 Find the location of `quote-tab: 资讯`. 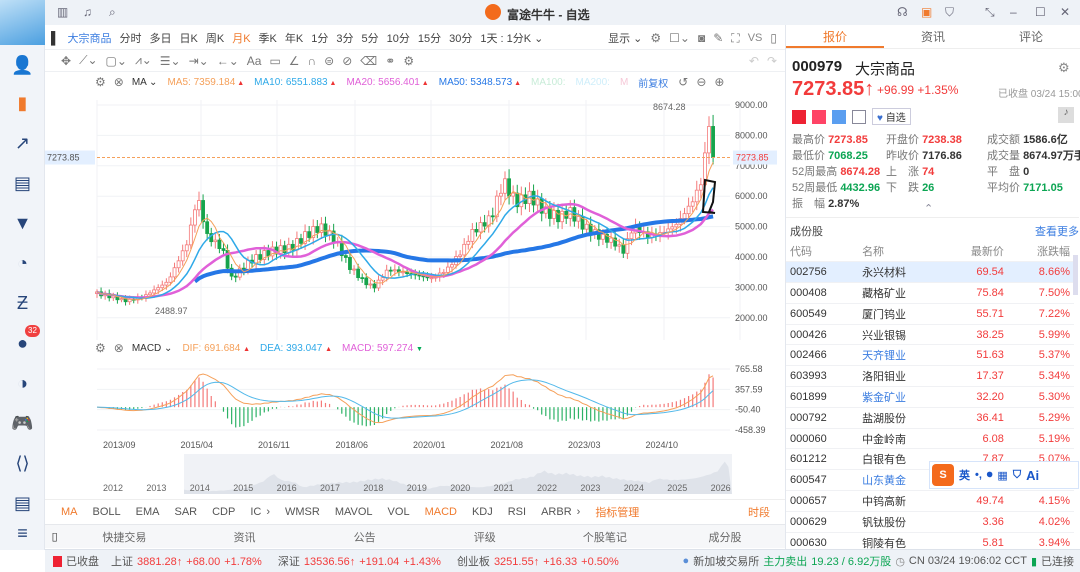

quote-tab: 资讯 is located at coordinates (933, 36).